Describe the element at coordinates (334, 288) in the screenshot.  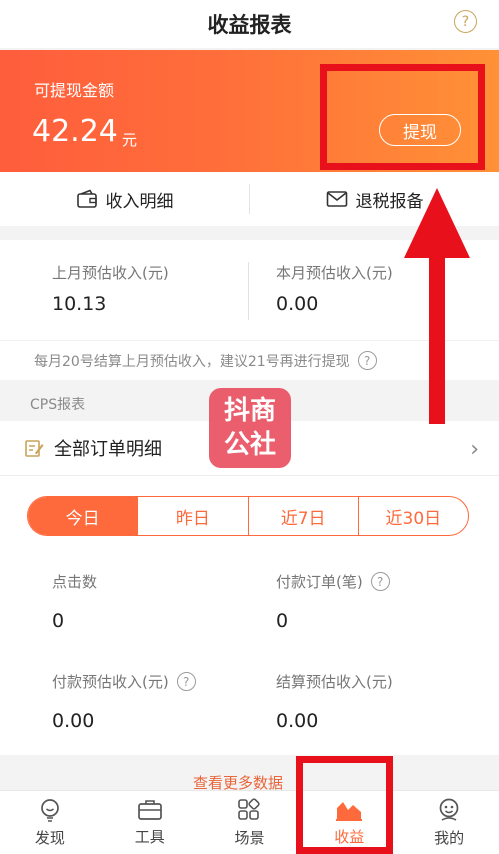
I see `this-month-estimate: 本月预估收入(元) 0.00` at that location.